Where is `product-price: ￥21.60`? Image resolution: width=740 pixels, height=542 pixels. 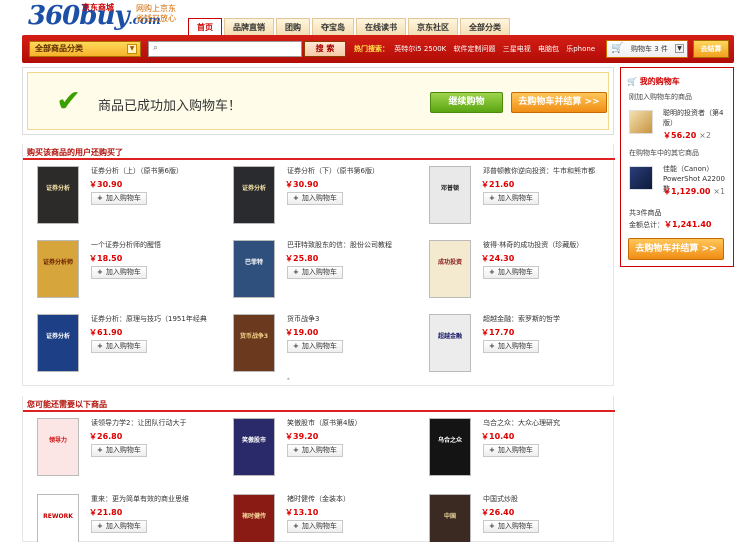
product-price: ￥21.60 is located at coordinates (498, 184).